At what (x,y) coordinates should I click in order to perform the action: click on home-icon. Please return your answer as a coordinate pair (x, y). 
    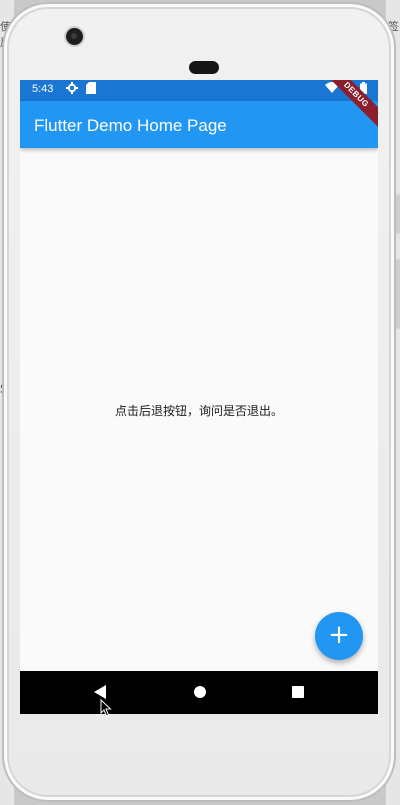
    Looking at the image, I should click on (200, 692).